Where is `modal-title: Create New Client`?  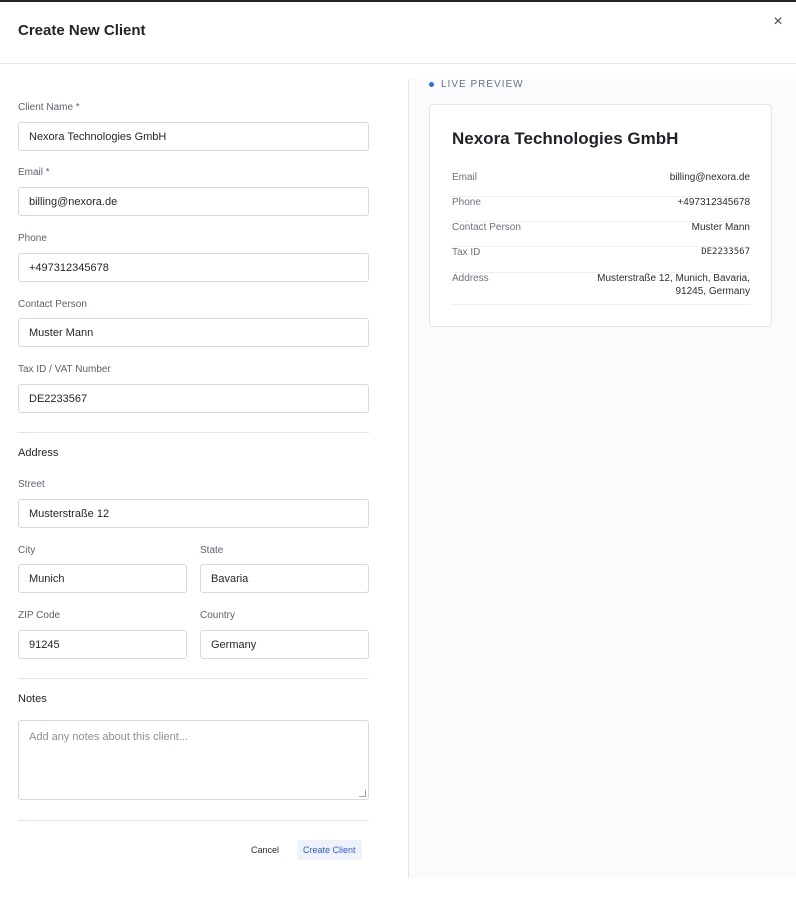
modal-title: Create New Client is located at coordinates (82, 30).